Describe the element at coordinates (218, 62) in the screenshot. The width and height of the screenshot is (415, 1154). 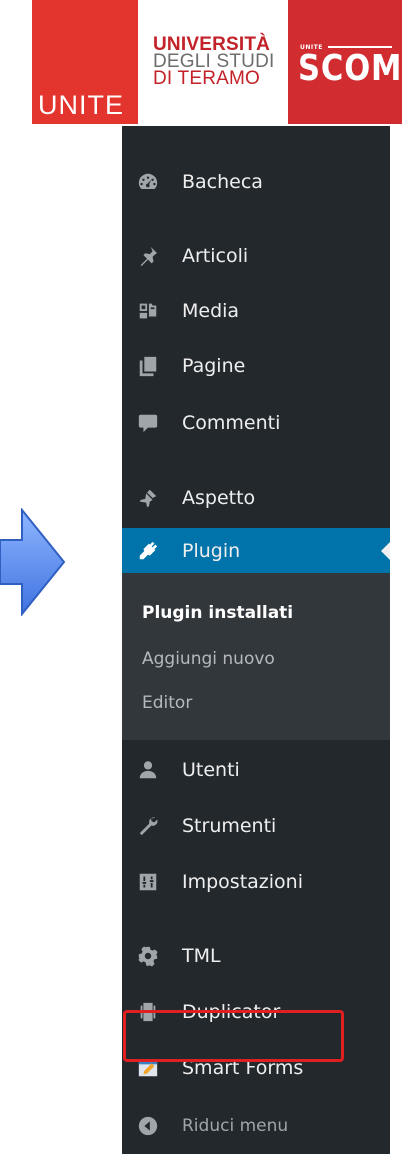
I see `university-name: UNIVERSITÀ DEGLI STUDI DI TERAMO` at that location.